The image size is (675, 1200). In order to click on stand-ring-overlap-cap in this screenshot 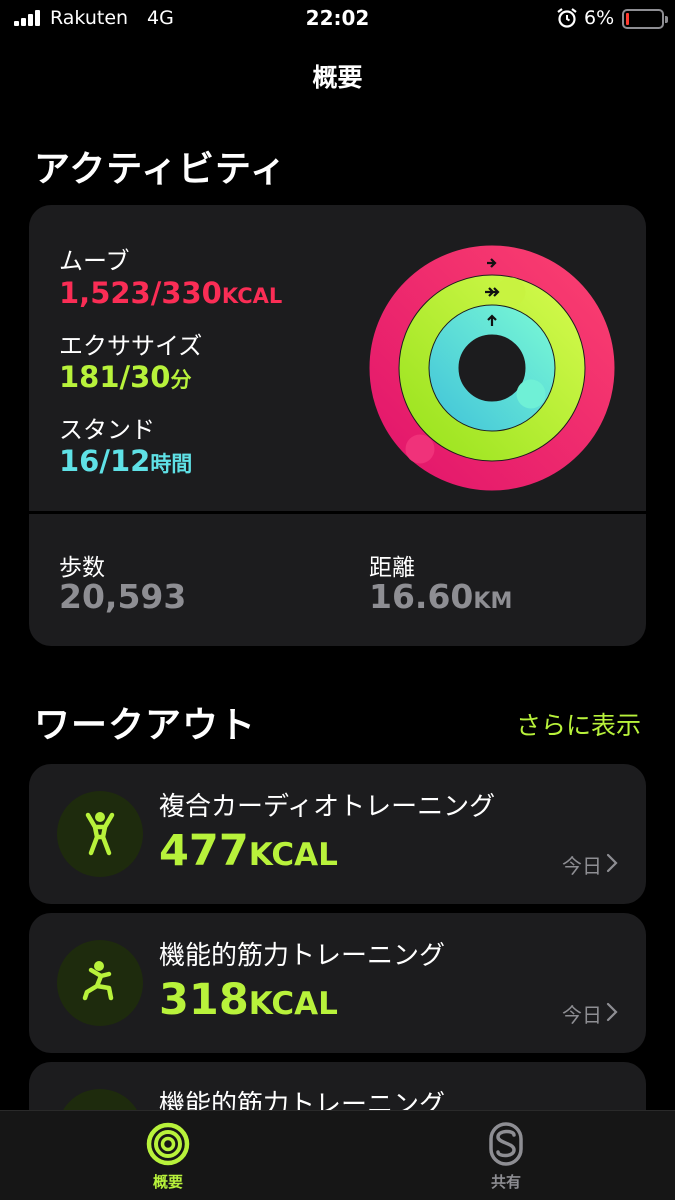, I will do `click(531, 394)`.